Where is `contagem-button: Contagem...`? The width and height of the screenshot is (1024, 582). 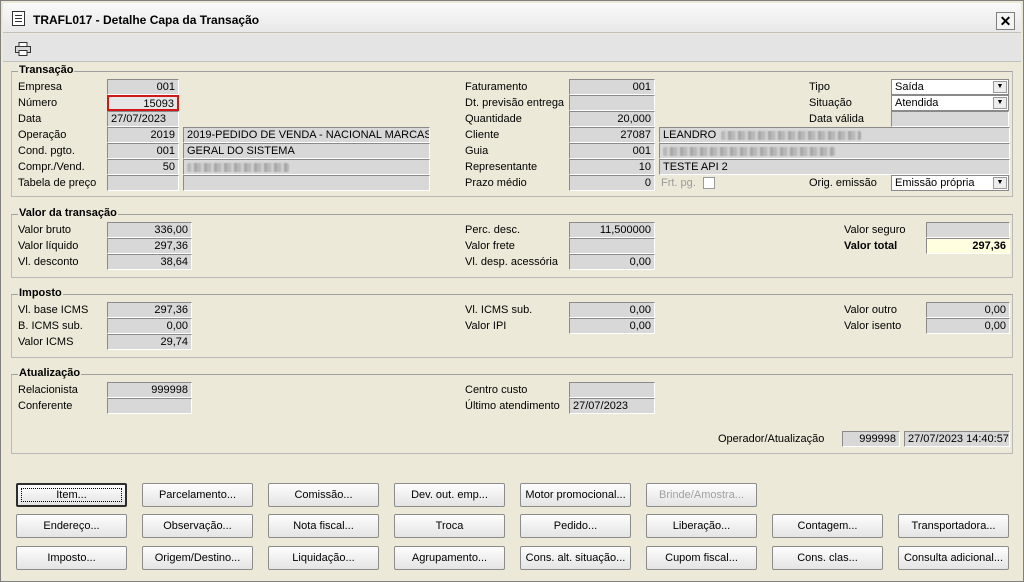
contagem-button: Contagem... is located at coordinates (827, 526).